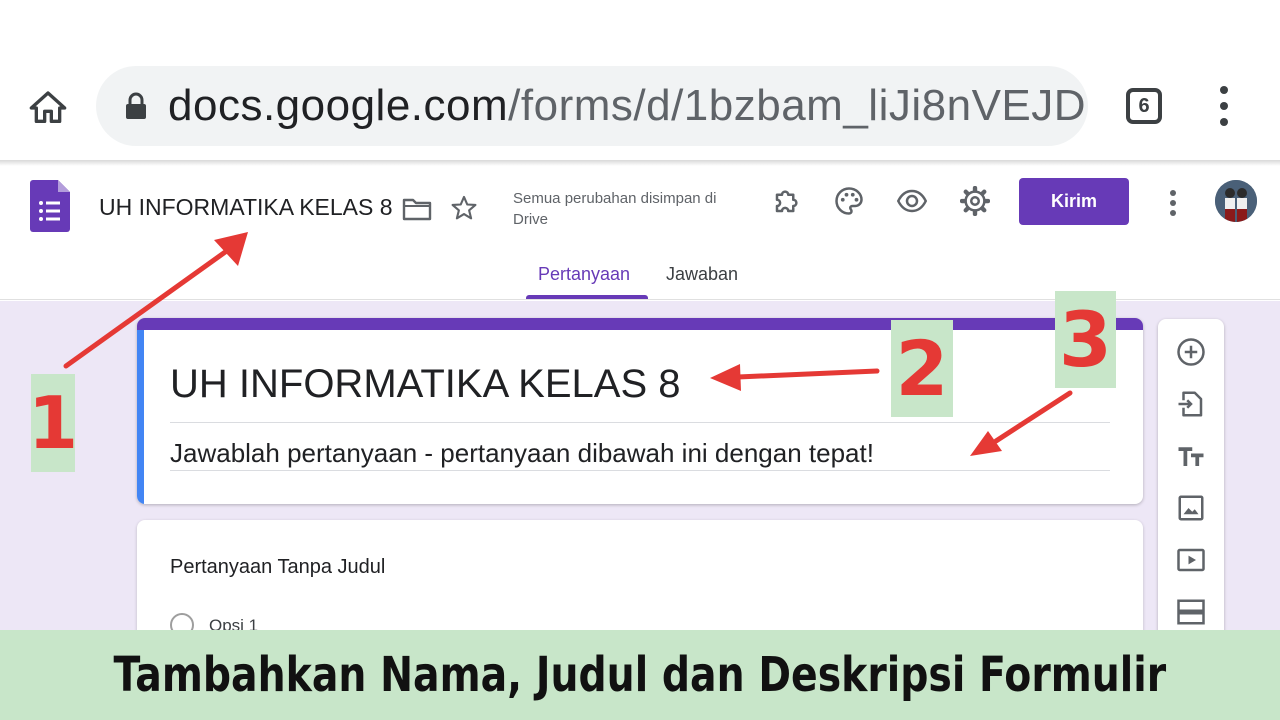 This screenshot has width=1280, height=720. Describe the element at coordinates (50, 206) in the screenshot. I see `google-forms-logo-icon` at that location.